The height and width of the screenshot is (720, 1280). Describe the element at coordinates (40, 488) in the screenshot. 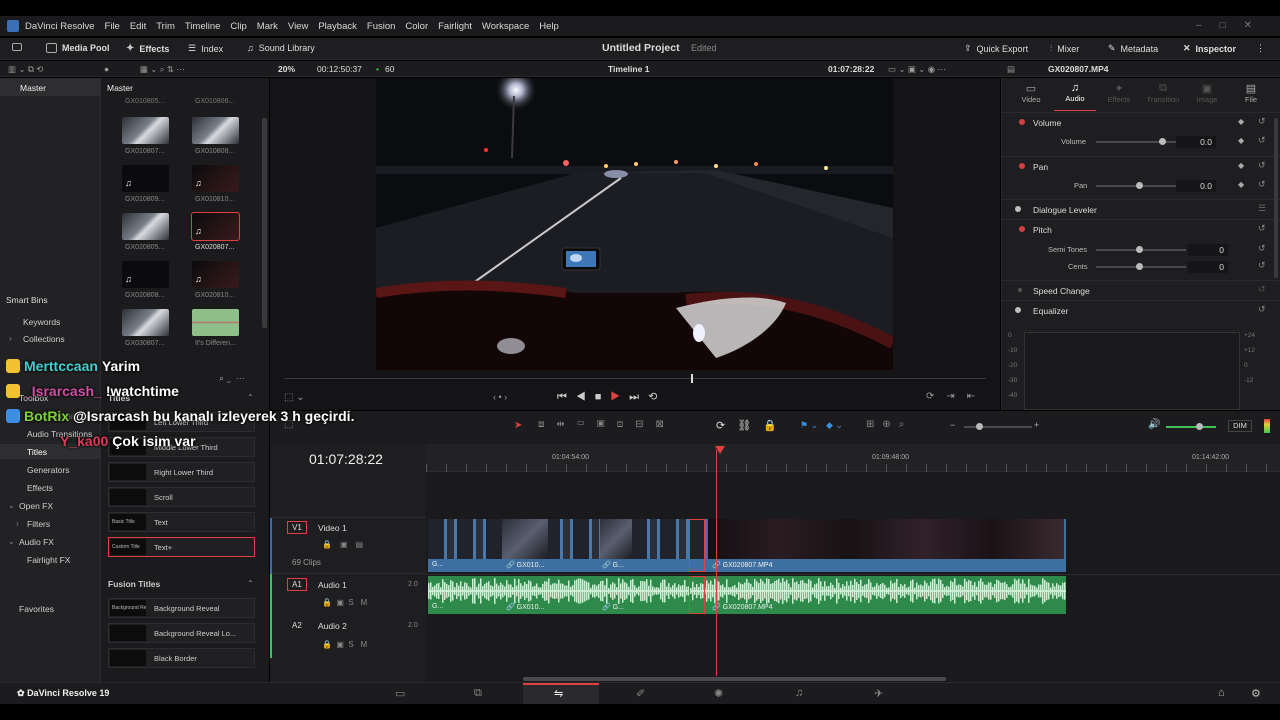

I see `toolbox-effects: Effects` at that location.